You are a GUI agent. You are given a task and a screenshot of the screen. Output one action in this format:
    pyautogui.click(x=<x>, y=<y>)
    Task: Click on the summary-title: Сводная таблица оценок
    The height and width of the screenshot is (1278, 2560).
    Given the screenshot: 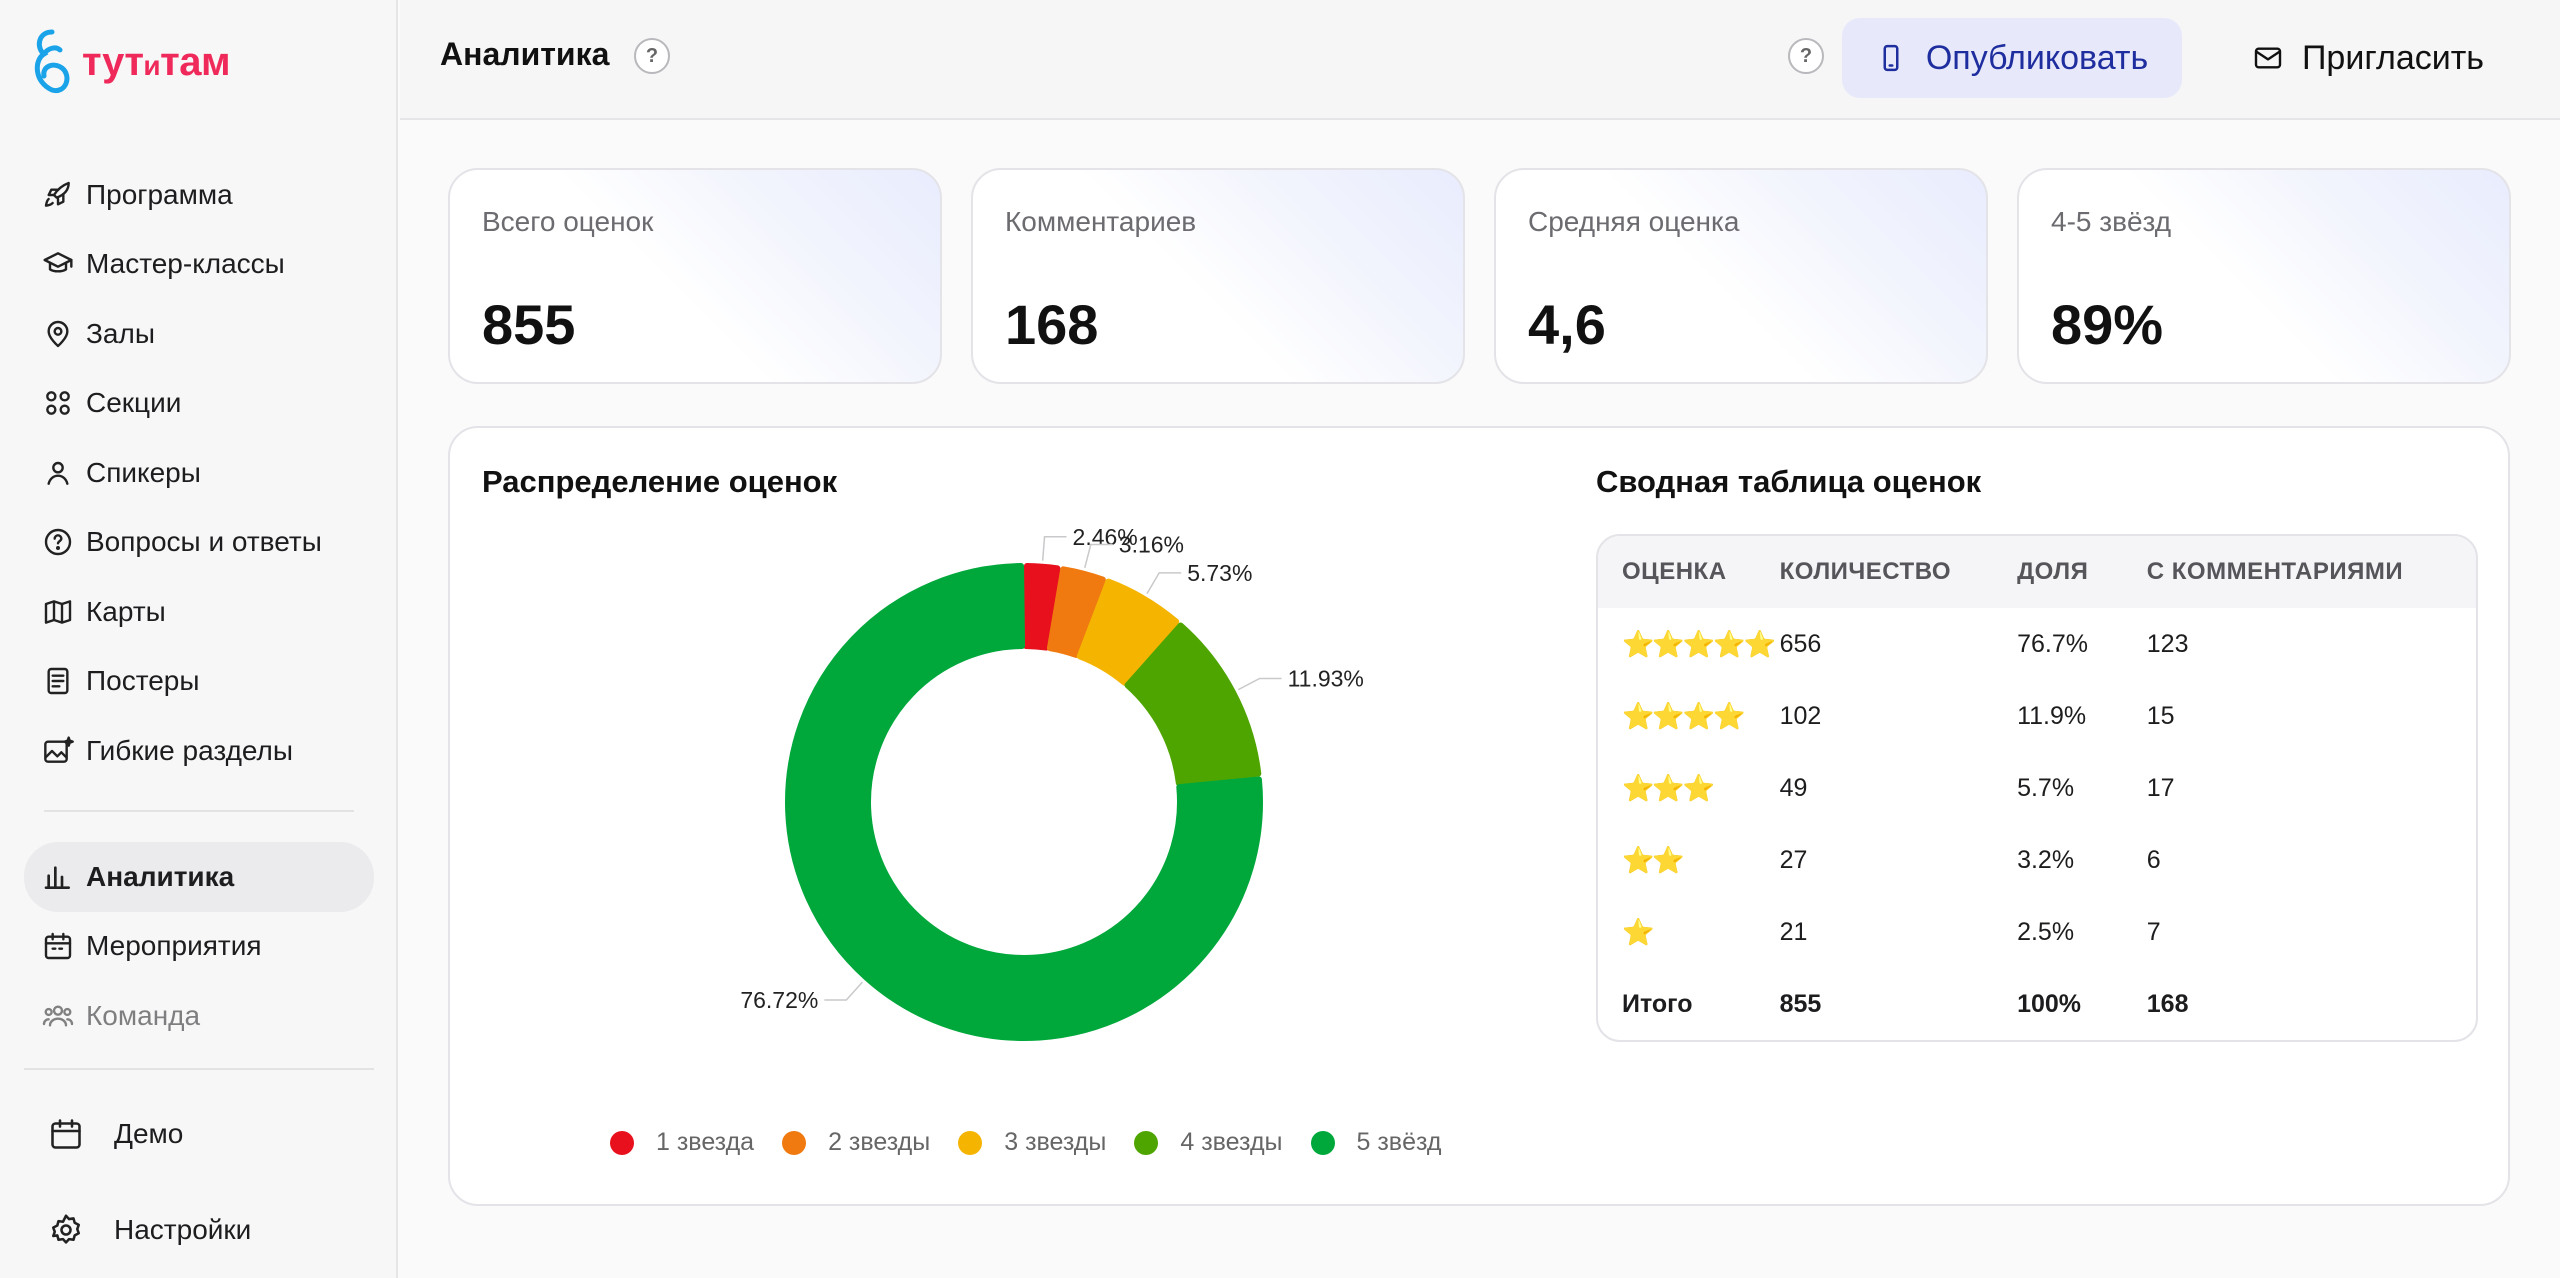 What is the action you would take?
    pyautogui.click(x=1789, y=481)
    